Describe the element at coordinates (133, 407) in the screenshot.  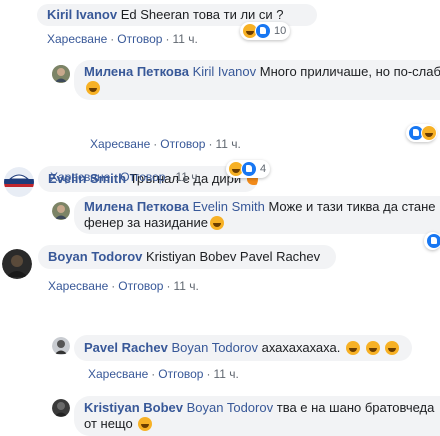
I see `comment-author: Kristiyan Bobev` at that location.